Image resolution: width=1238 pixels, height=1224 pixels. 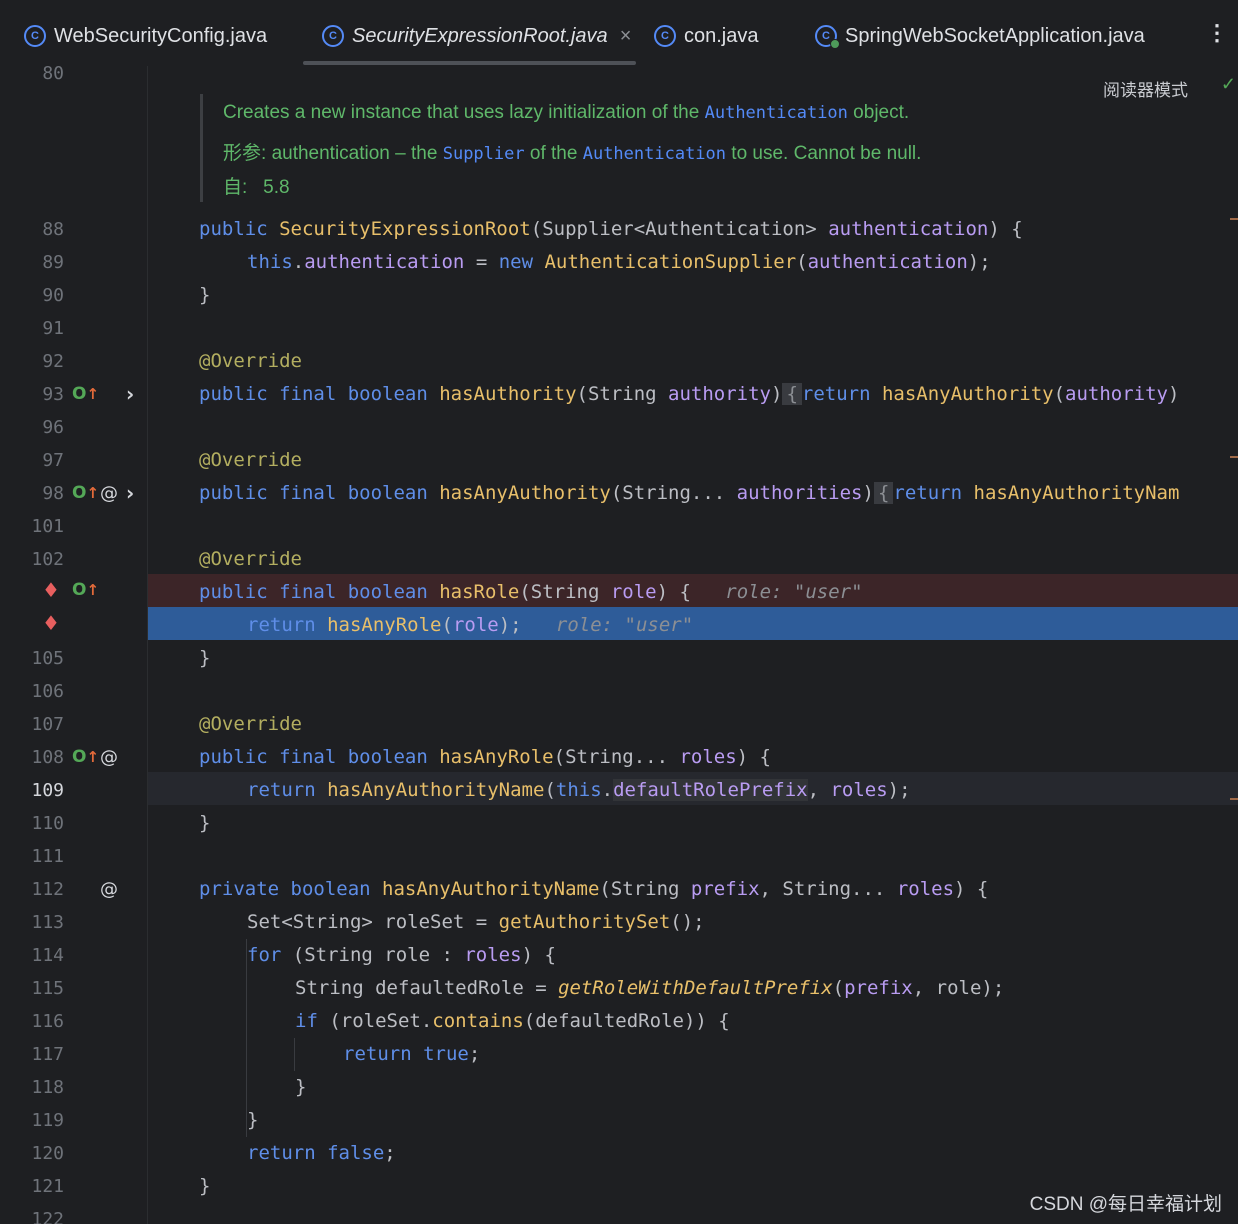 I want to click on code-line: for (String role : roles) {, so click(x=401, y=955).